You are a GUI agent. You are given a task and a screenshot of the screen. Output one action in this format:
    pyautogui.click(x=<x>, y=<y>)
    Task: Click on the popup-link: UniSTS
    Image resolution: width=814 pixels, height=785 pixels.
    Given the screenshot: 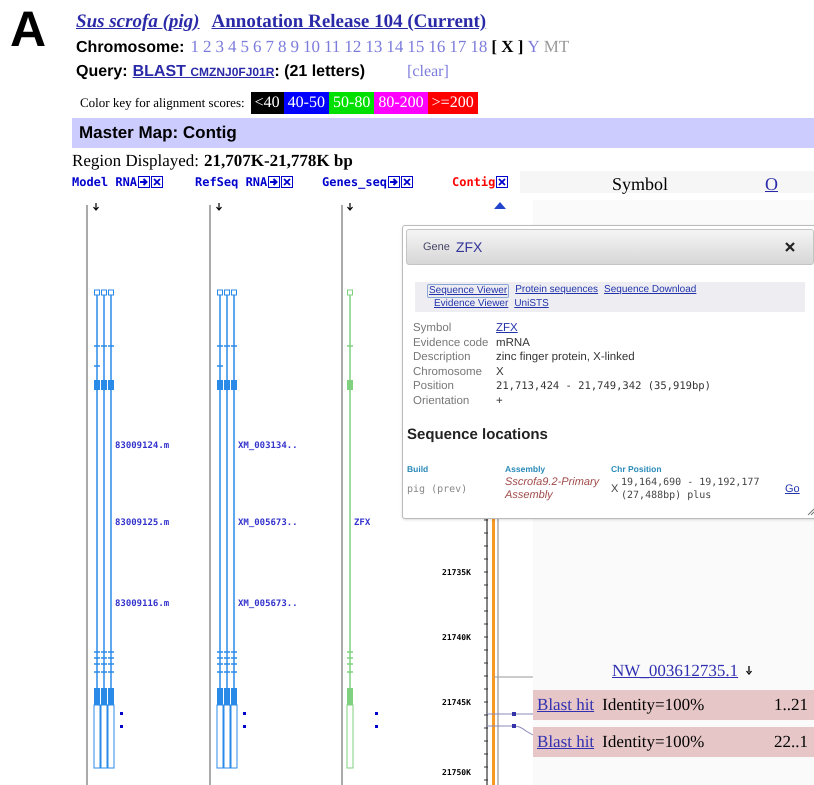 What is the action you would take?
    pyautogui.click(x=531, y=304)
    